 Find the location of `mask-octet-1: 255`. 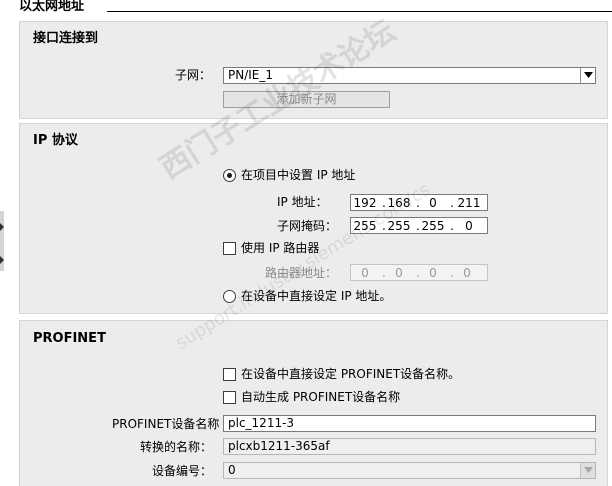

mask-octet-1: 255 is located at coordinates (365, 226).